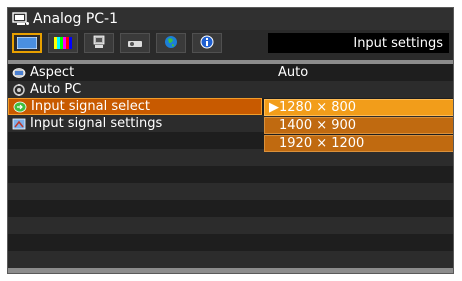 This screenshot has height=281, width=462. I want to click on input-connector-icon, so click(21, 19).